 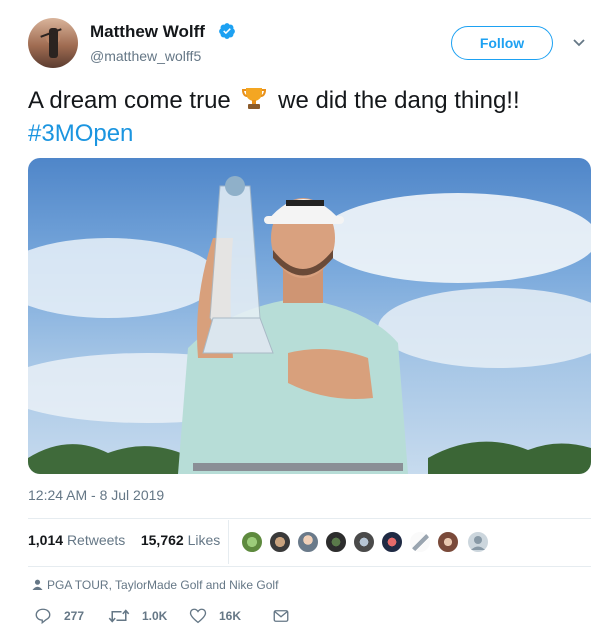 I want to click on tweet-text-part1: A dream come true, so click(x=129, y=100).